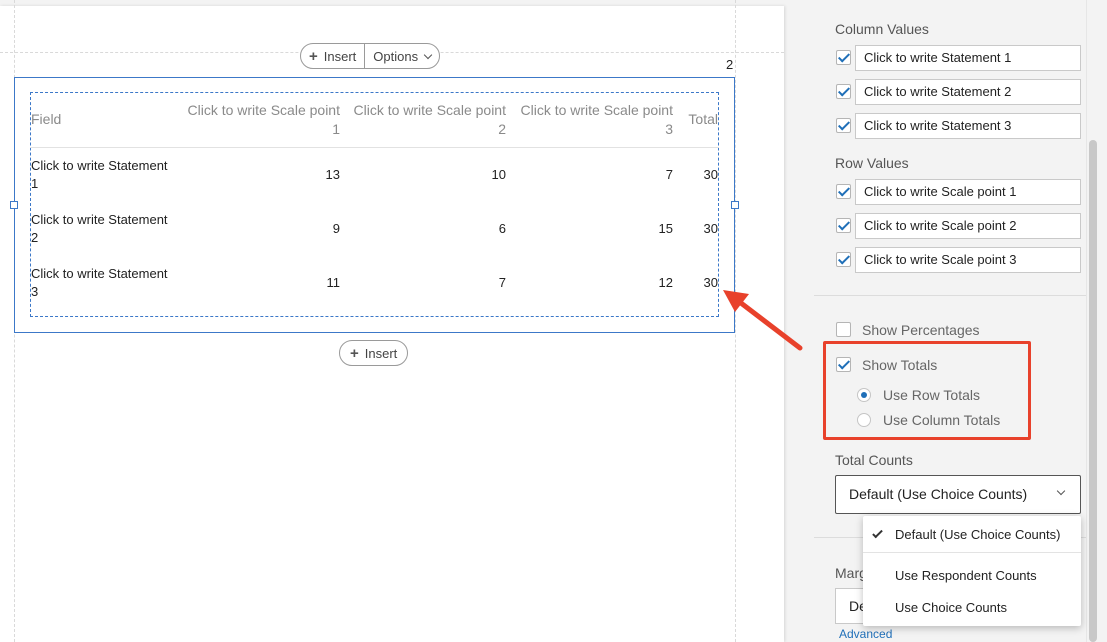 The width and height of the screenshot is (1107, 642). I want to click on options-button: Options, so click(401, 56).